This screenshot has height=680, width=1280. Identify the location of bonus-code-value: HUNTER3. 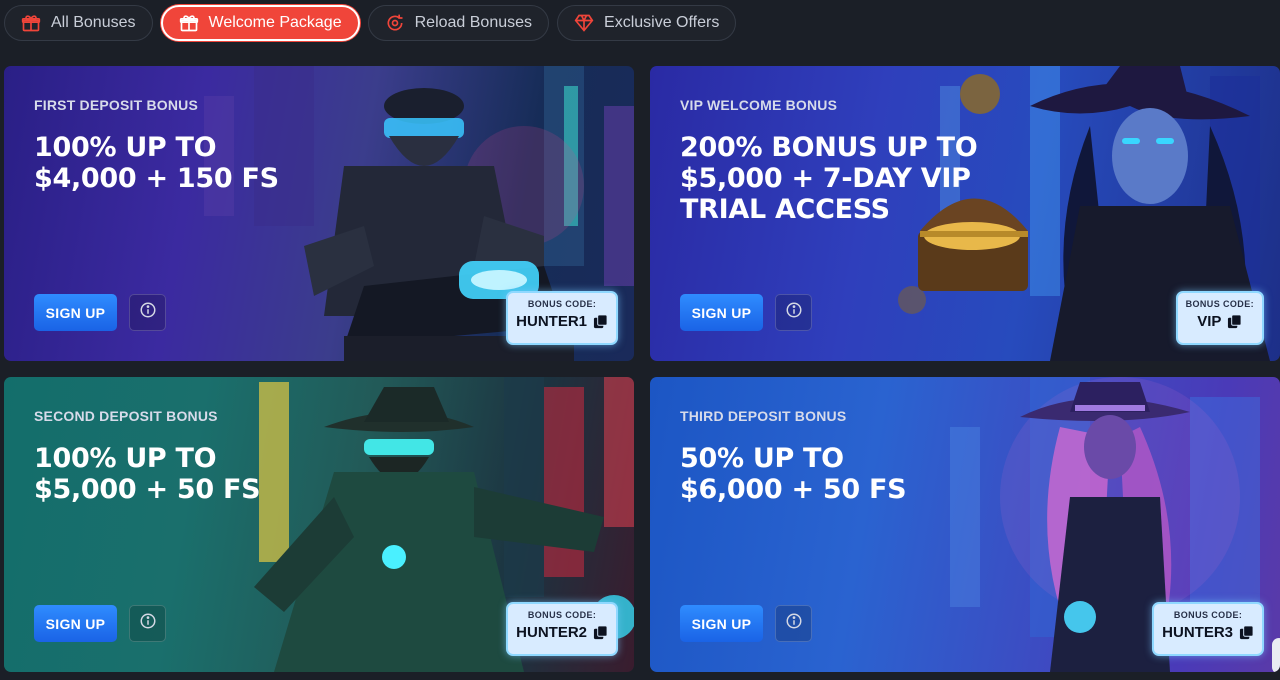
(1197, 632).